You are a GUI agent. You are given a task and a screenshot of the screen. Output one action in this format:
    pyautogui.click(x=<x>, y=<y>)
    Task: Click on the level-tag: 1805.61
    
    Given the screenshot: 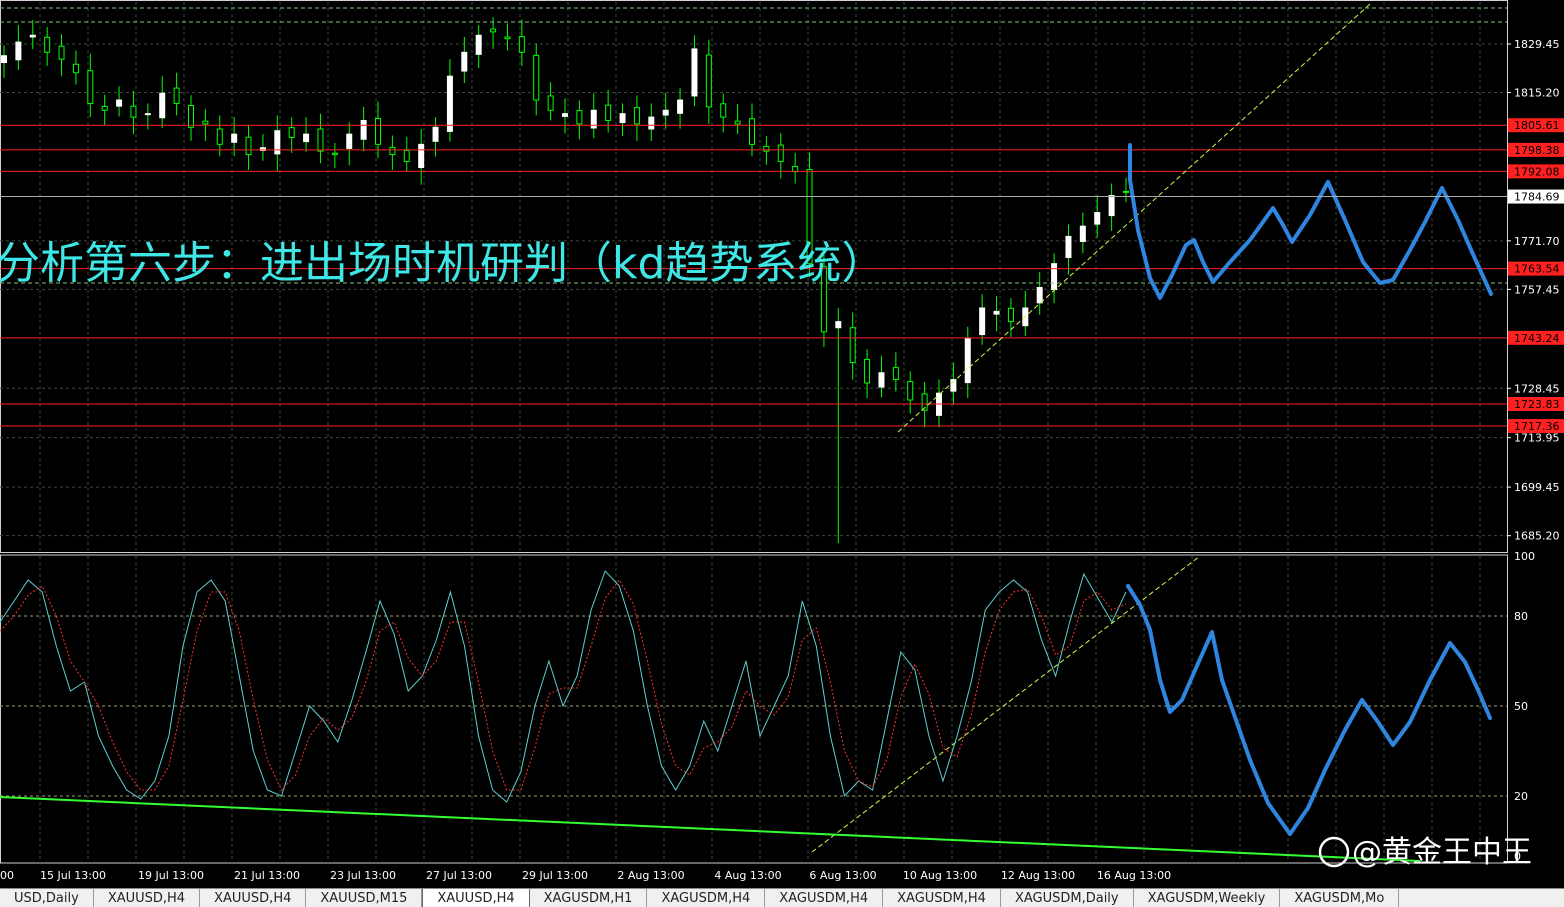 What is the action you would take?
    pyautogui.click(x=1536, y=125)
    